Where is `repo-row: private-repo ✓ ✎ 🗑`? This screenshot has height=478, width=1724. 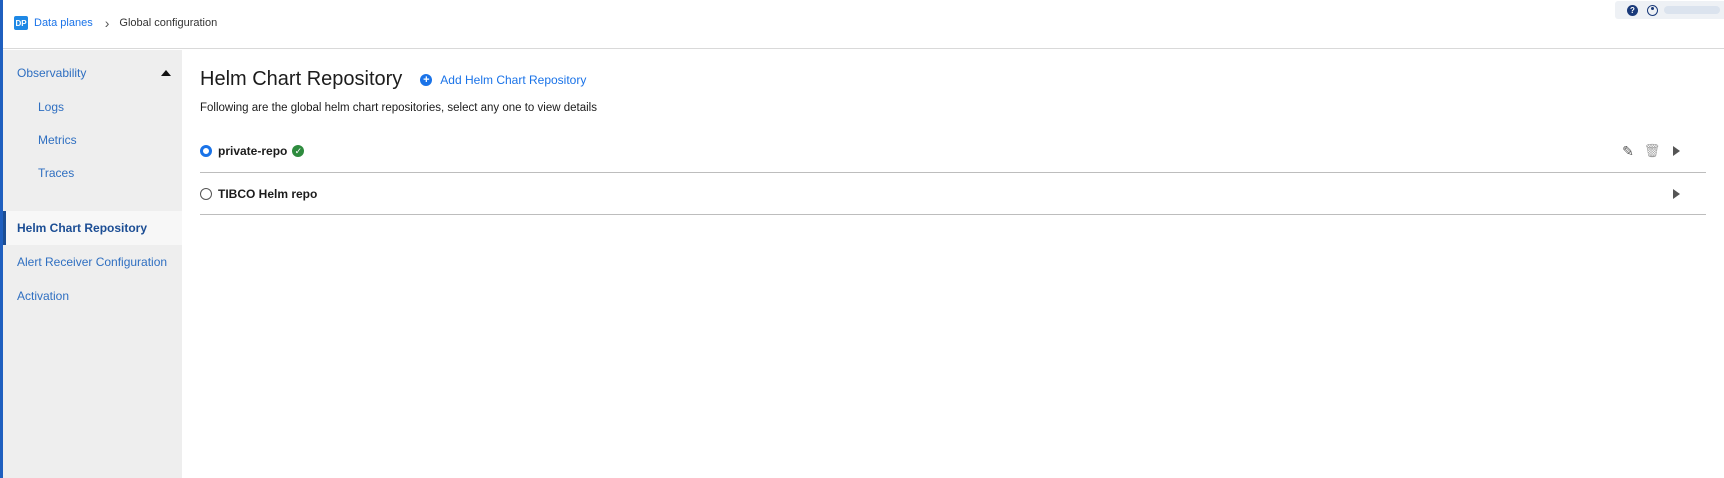
repo-row: private-repo ✓ ✎ 🗑 is located at coordinates (953, 151).